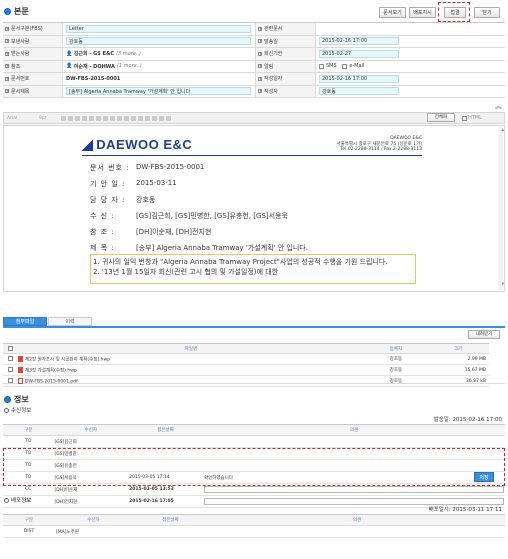 This screenshot has height=559, width=508. What do you see at coordinates (484, 477) in the screenshot?
I see `save-button: 저장` at bounding box center [484, 477].